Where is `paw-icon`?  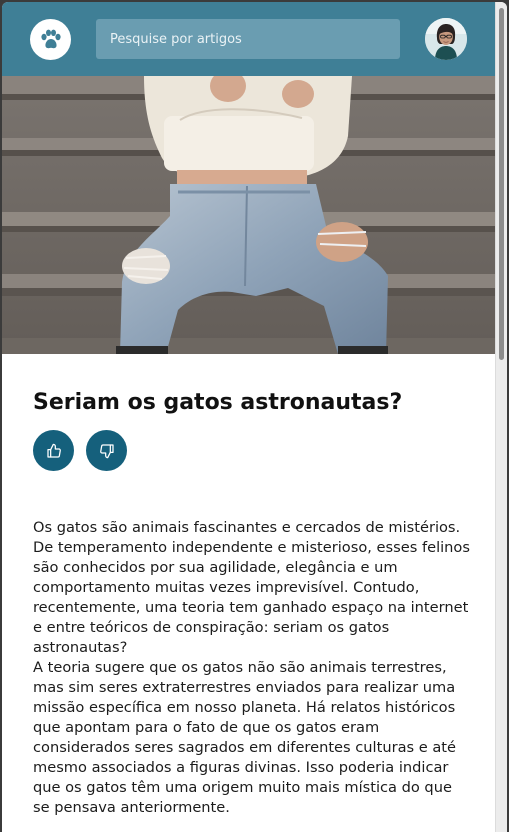
paw-icon is located at coordinates (50, 38).